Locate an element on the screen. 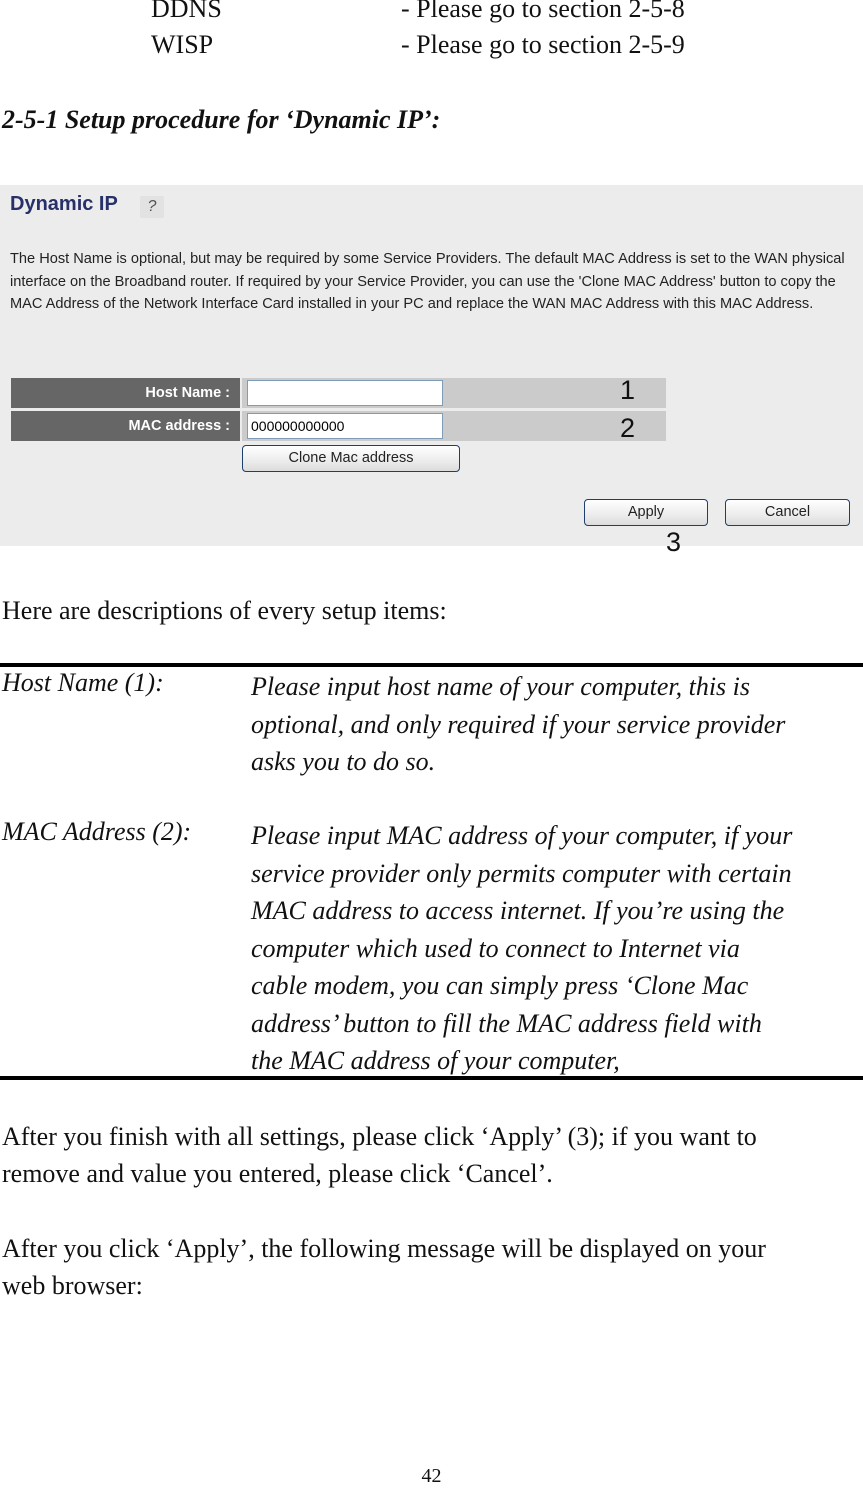  desc-term-mac-address: MAC Address (2): is located at coordinates (97, 831).